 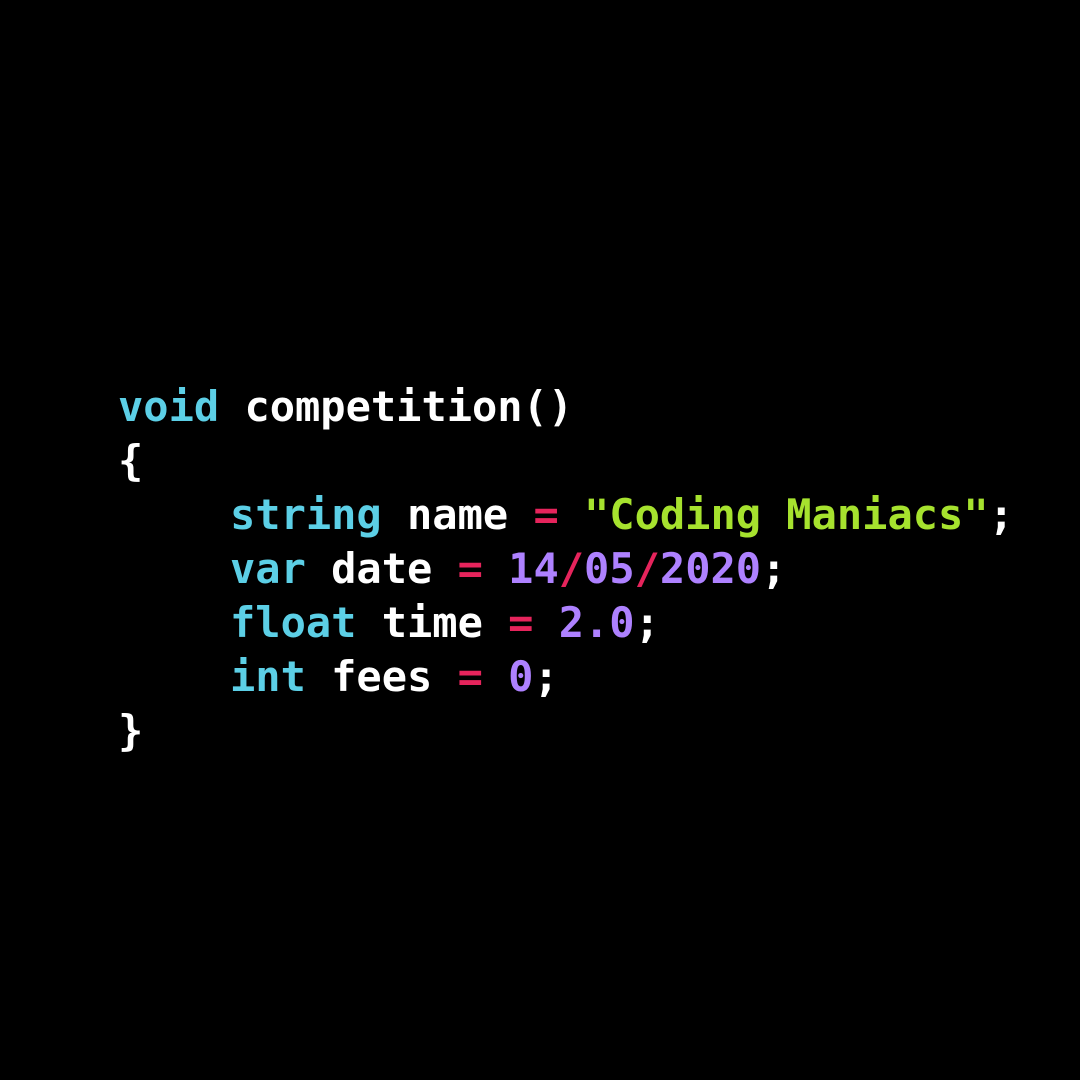 What do you see at coordinates (566, 677) in the screenshot?
I see `code-line: int fees = 0;` at bounding box center [566, 677].